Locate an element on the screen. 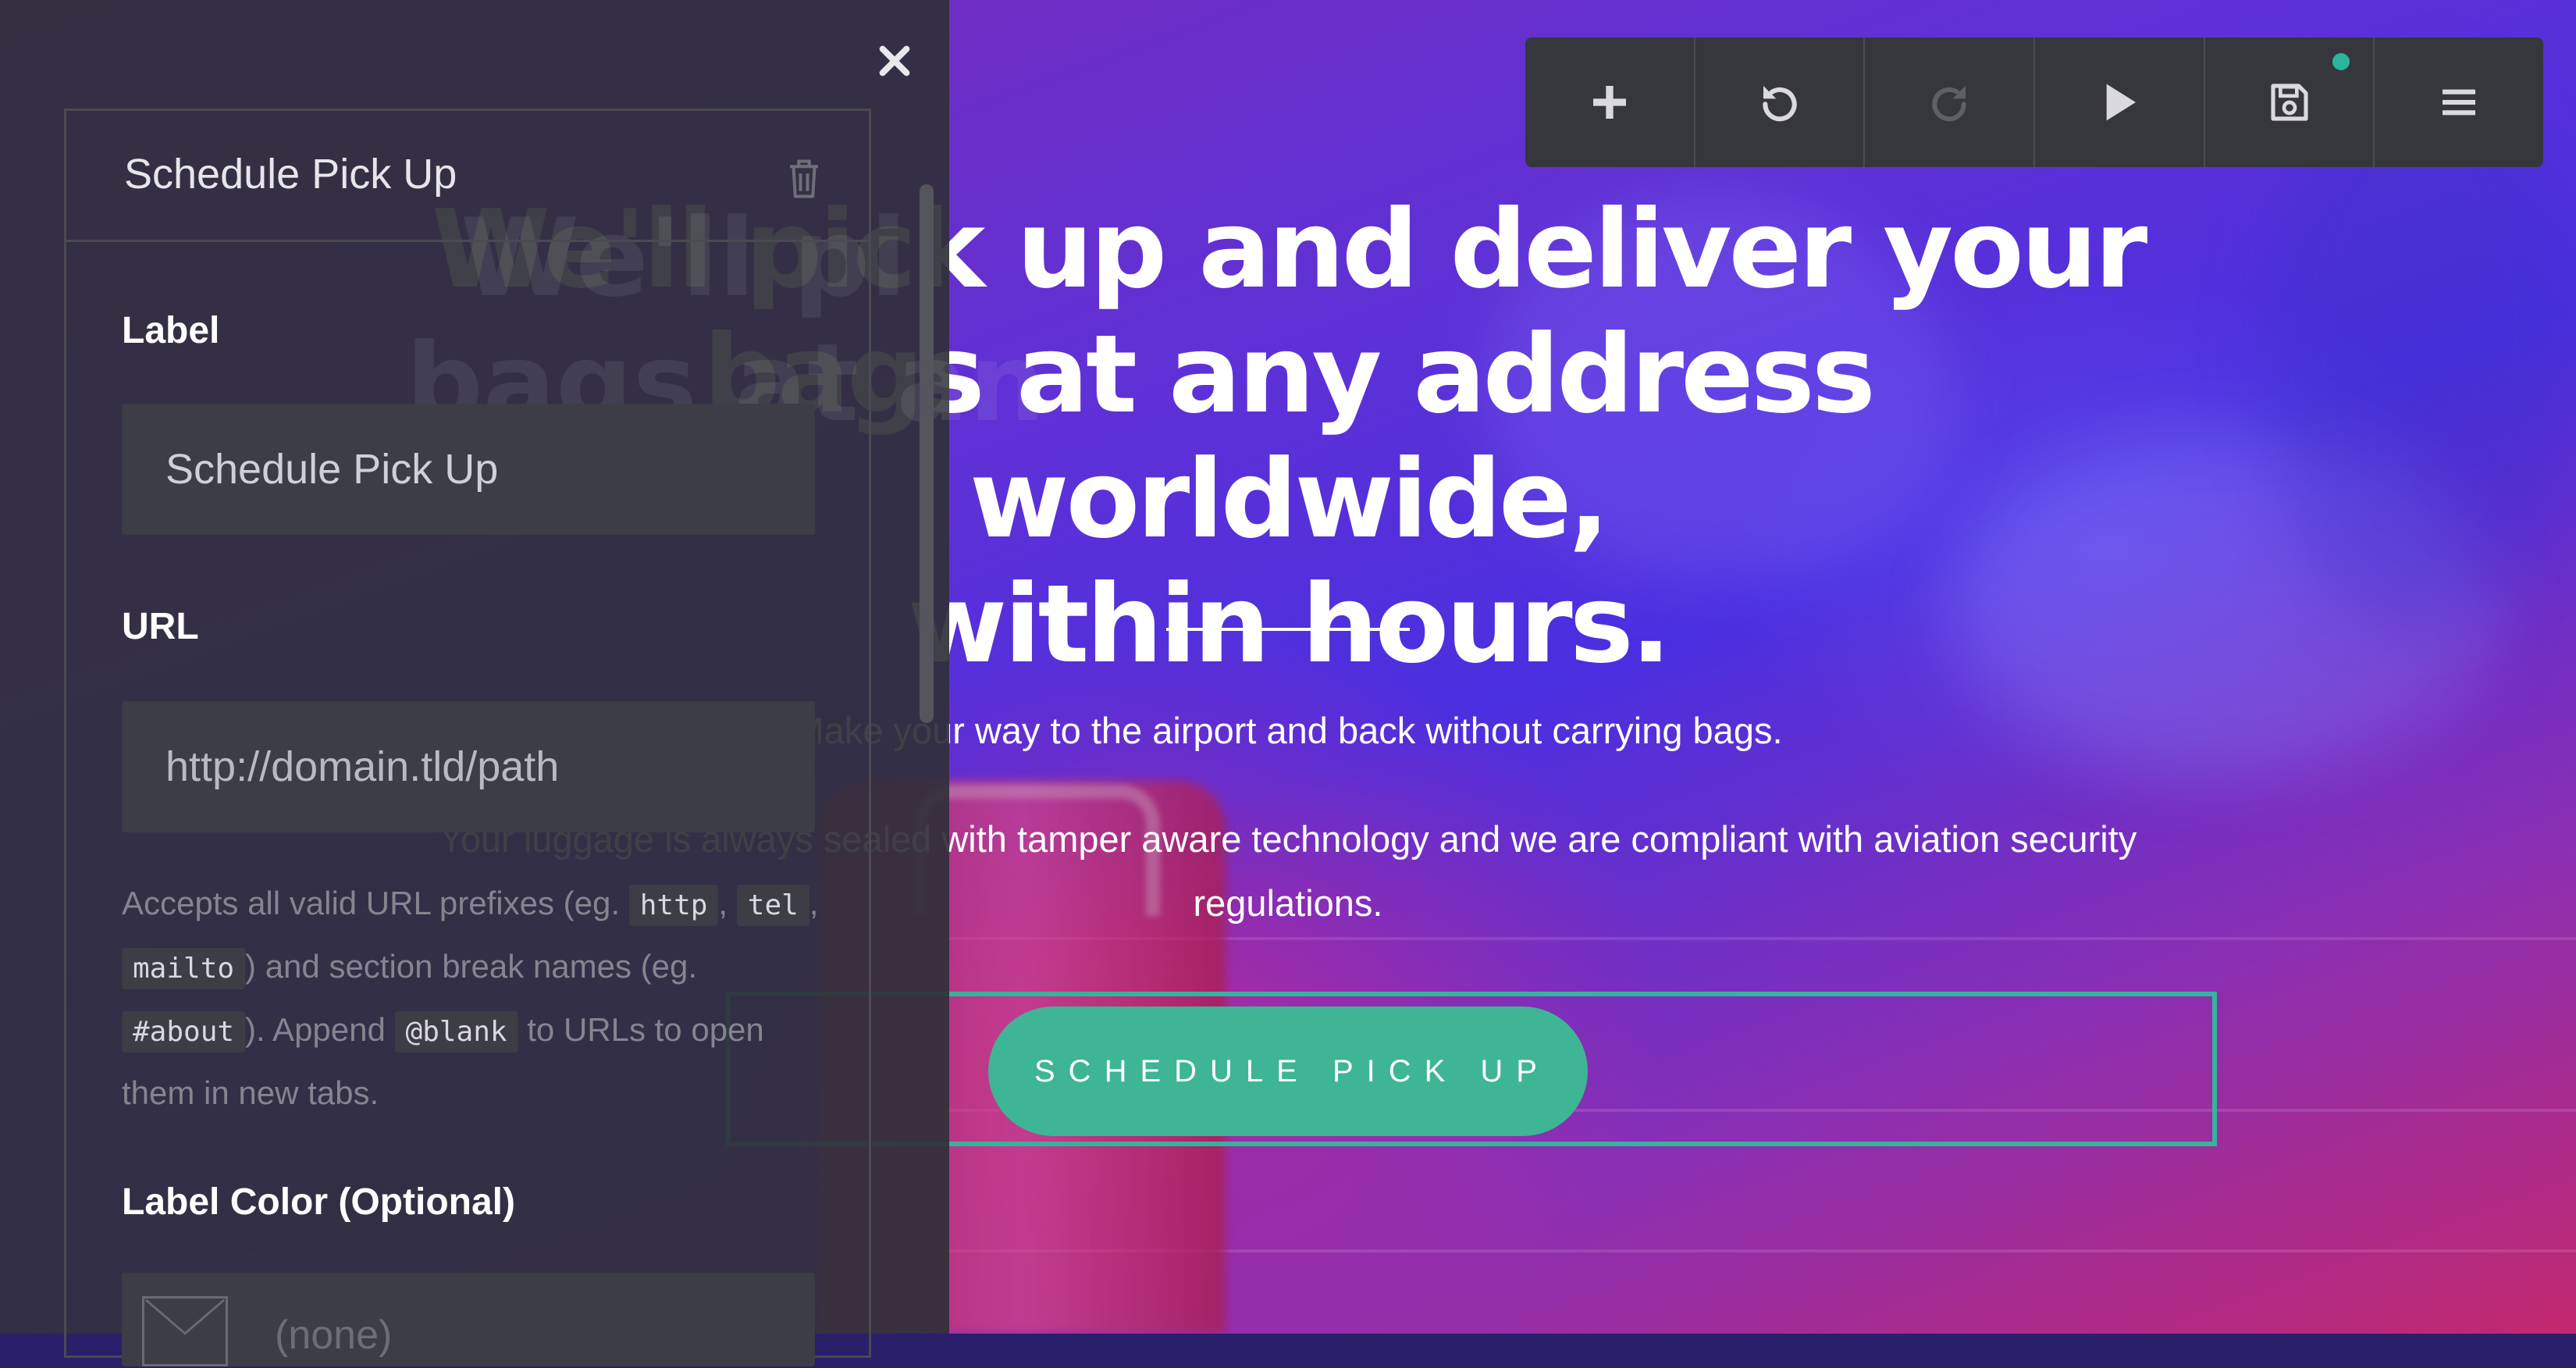  label-input is located at coordinates (469, 469).